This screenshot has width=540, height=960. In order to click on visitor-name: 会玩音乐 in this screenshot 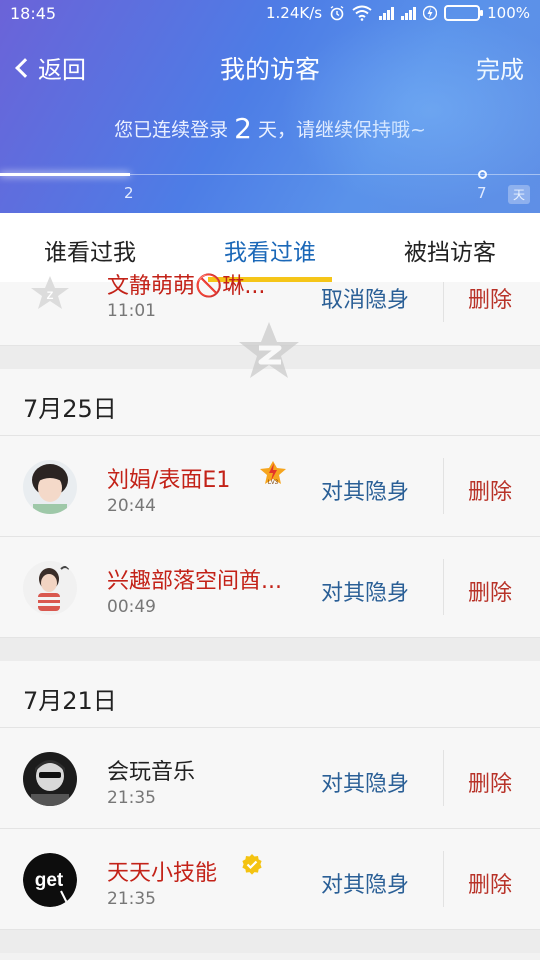, I will do `click(151, 772)`.